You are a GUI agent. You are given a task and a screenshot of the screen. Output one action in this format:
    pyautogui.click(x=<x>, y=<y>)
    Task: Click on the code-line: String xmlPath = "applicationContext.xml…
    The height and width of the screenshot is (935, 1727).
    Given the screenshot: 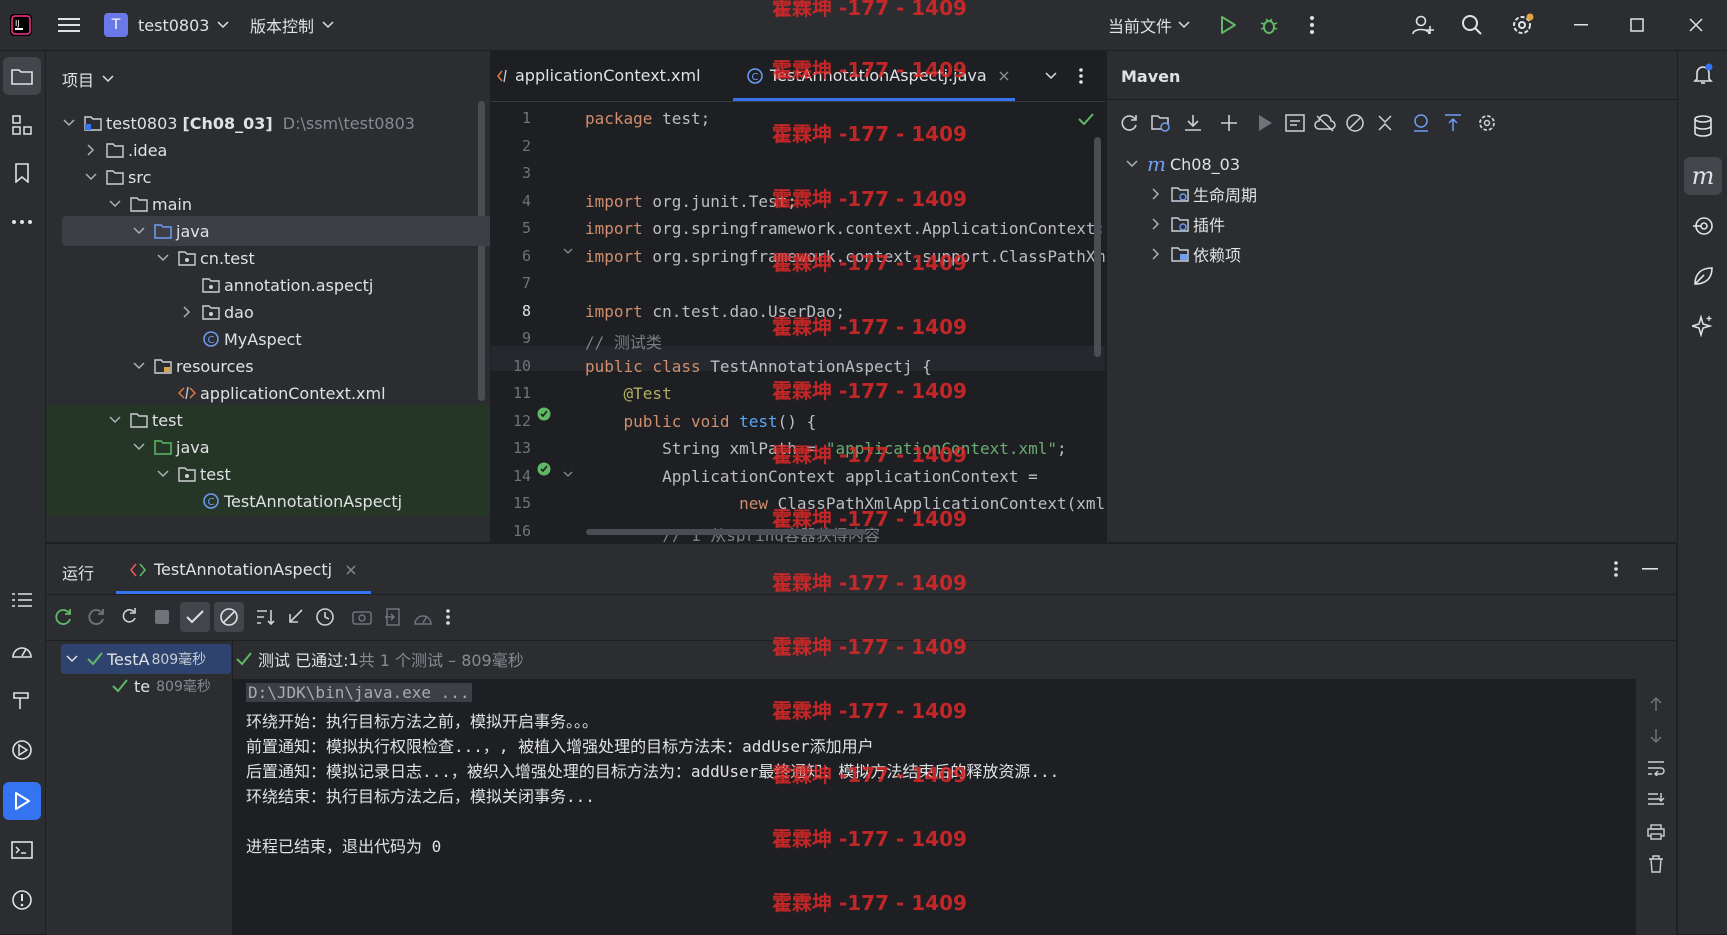 What is the action you would take?
    pyautogui.click(x=826, y=448)
    